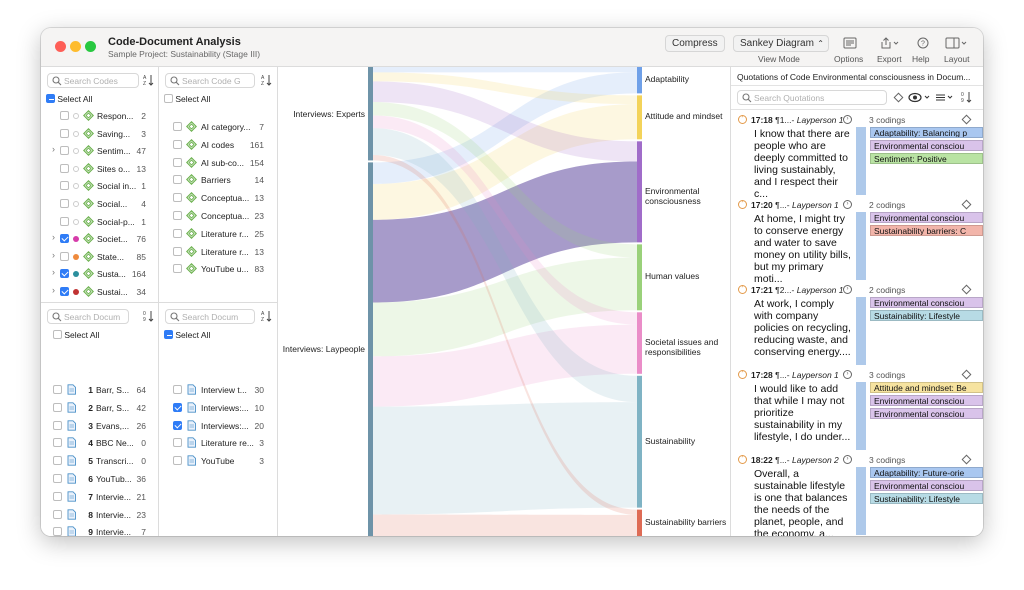 The width and height of the screenshot is (1024, 590). What do you see at coordinates (99, 479) in the screenshot?
I see `document-row: 6 YouTub... 36` at bounding box center [99, 479].